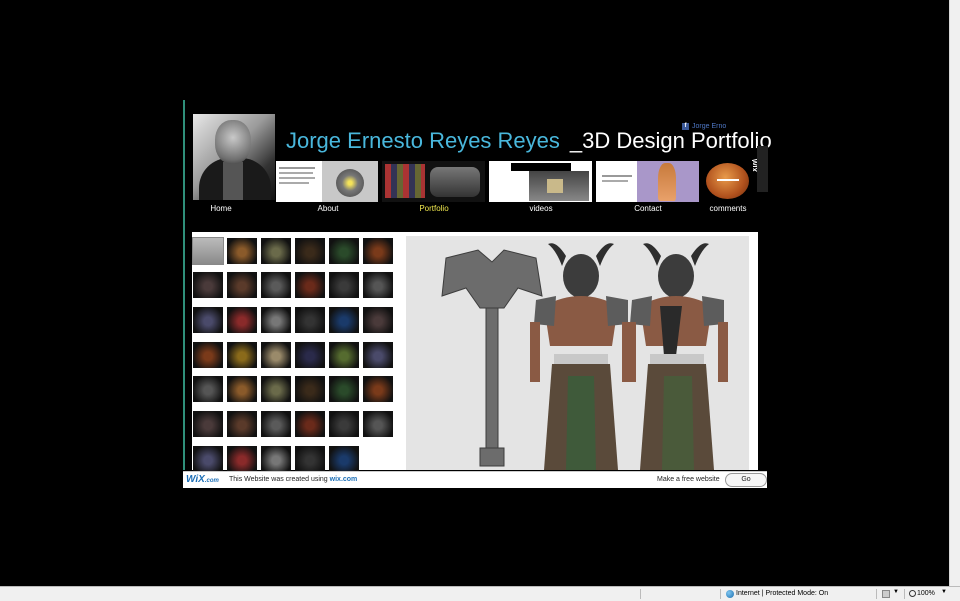 The height and width of the screenshot is (601, 960). Describe the element at coordinates (954, 293) in the screenshot. I see `vertical-scrollbar` at that location.